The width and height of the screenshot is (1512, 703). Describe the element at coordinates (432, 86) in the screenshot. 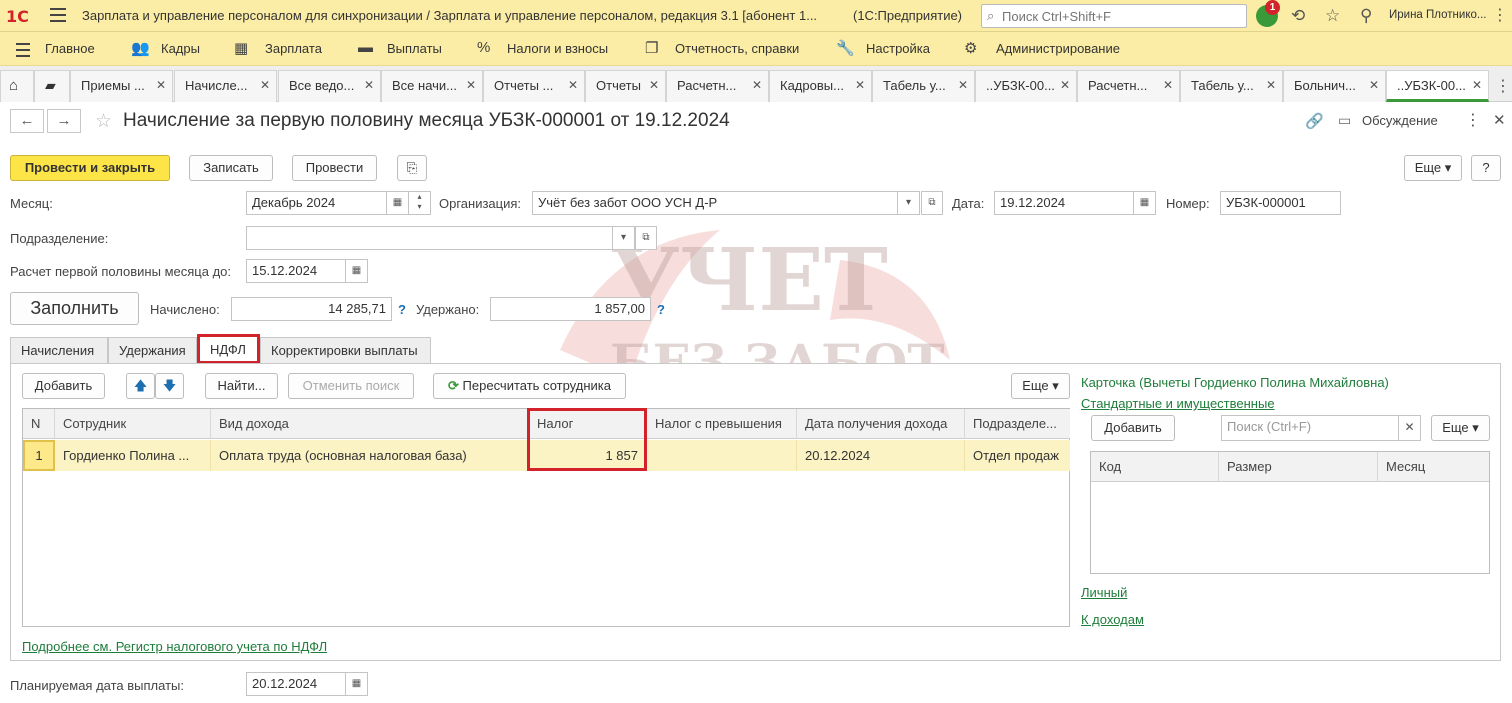

I see `tab-window: Все начи... ✕` at that location.